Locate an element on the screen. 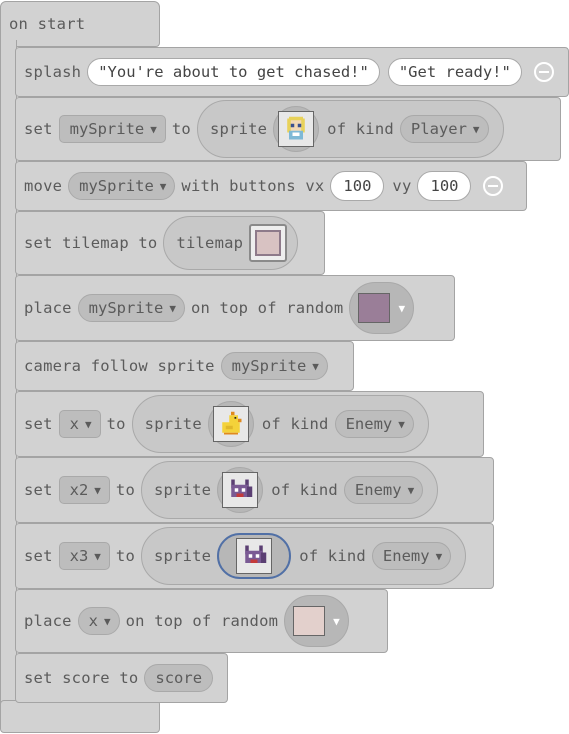 The height and width of the screenshot is (734, 569). set-x3-block: set x3 ▼ to sprite of kind Enemy ▼ is located at coordinates (254, 556).